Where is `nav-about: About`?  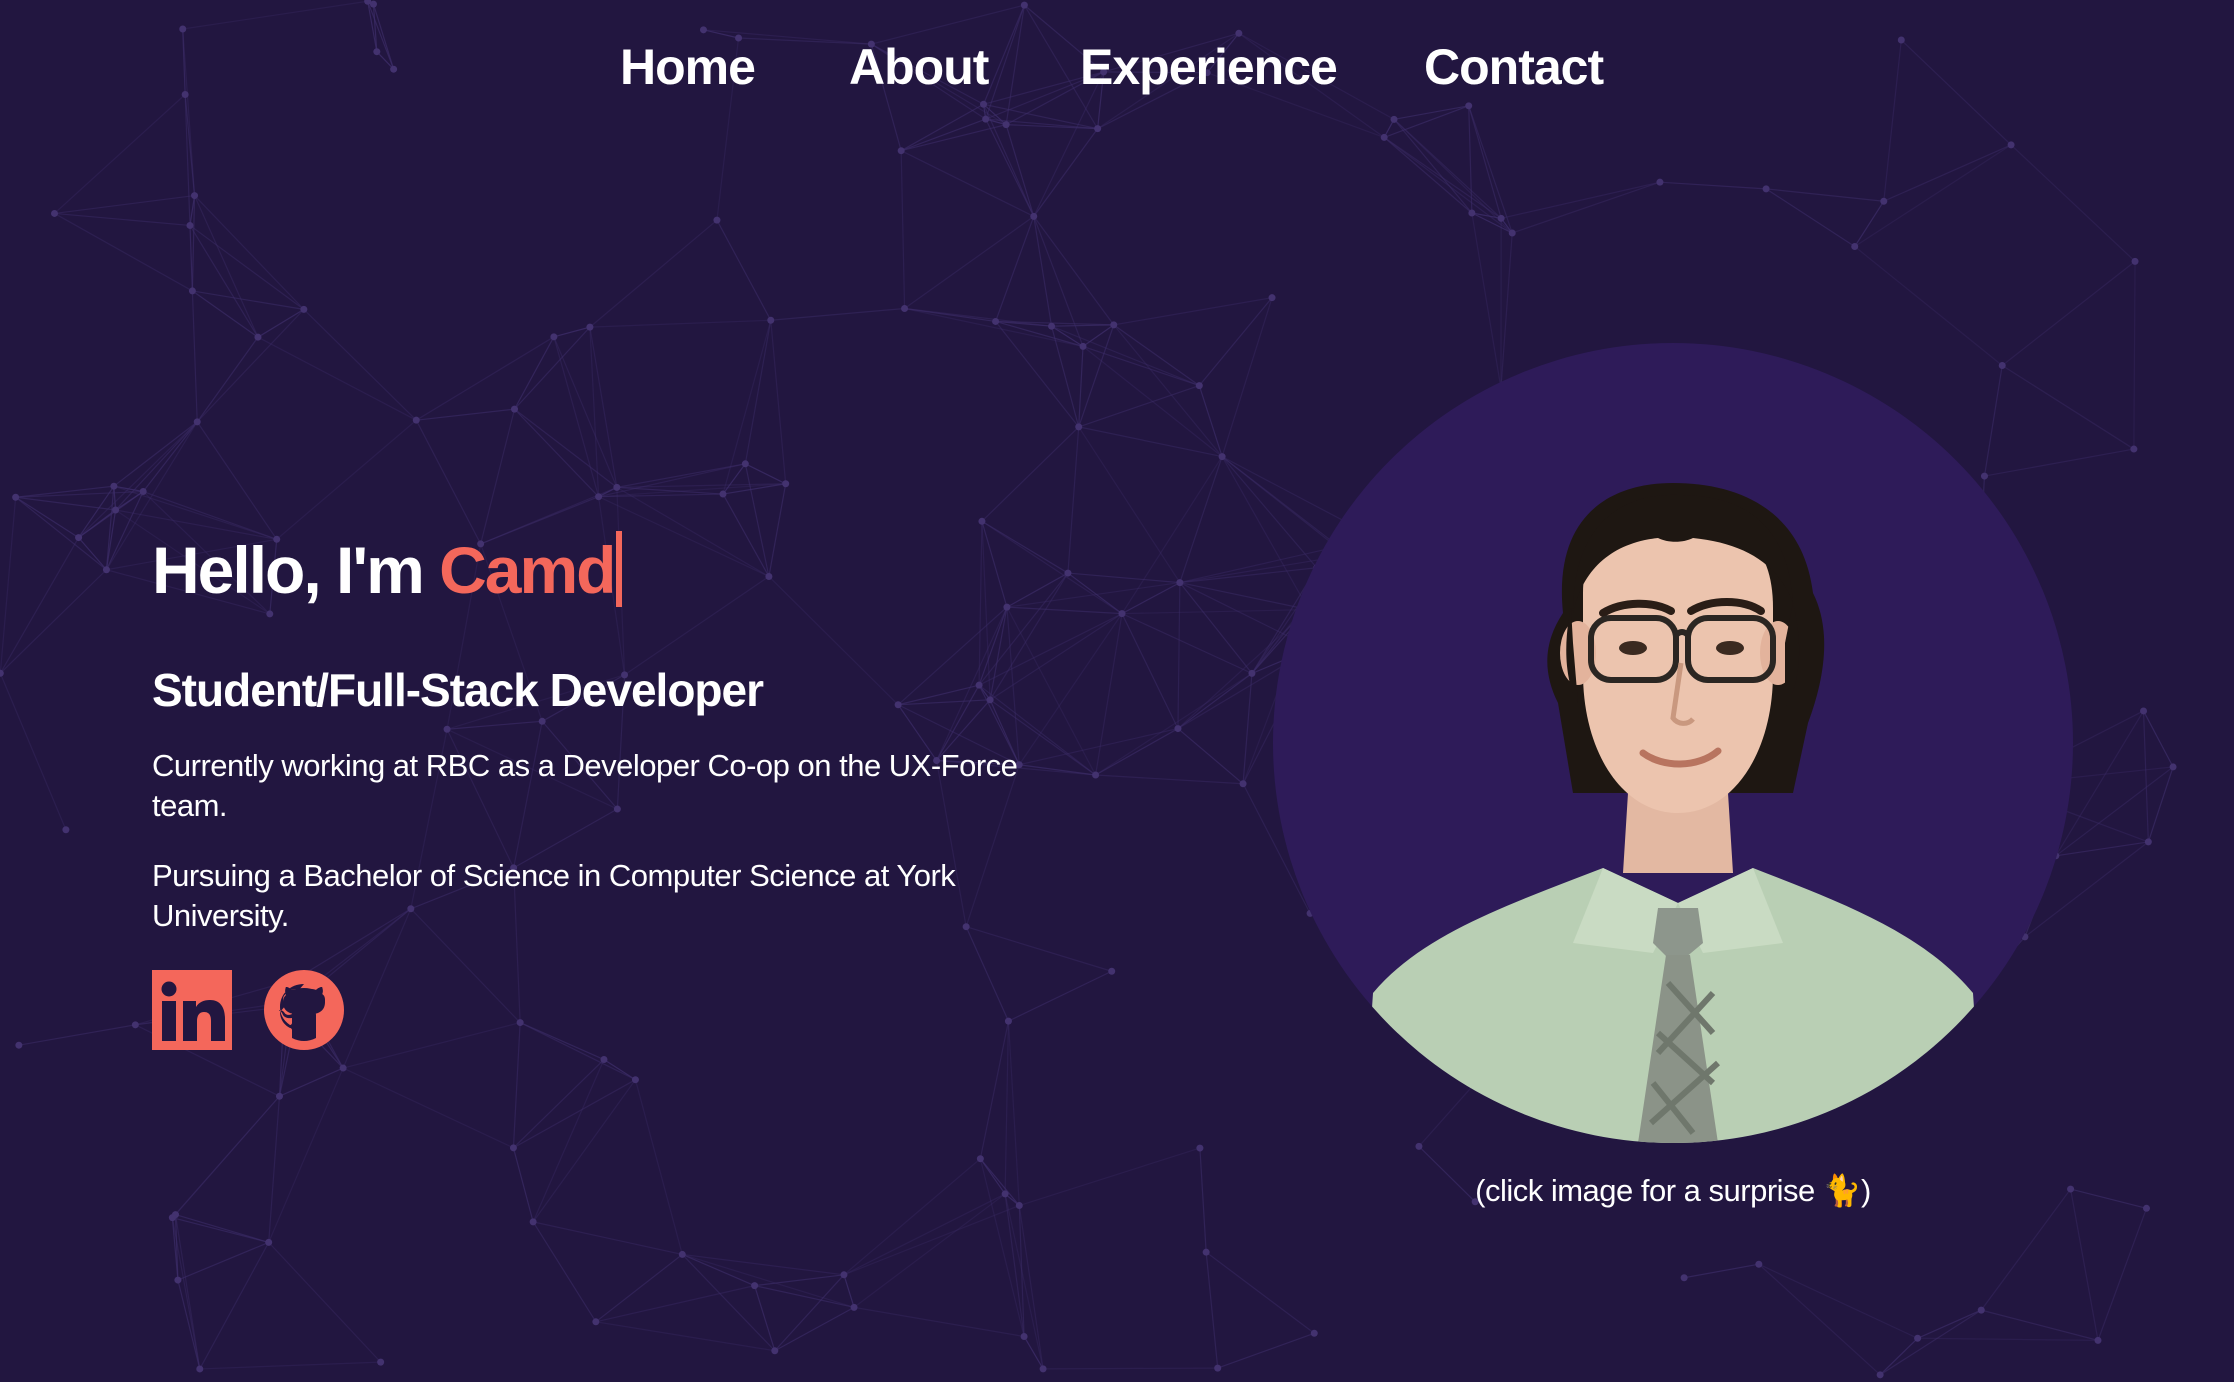 nav-about: About is located at coordinates (919, 67).